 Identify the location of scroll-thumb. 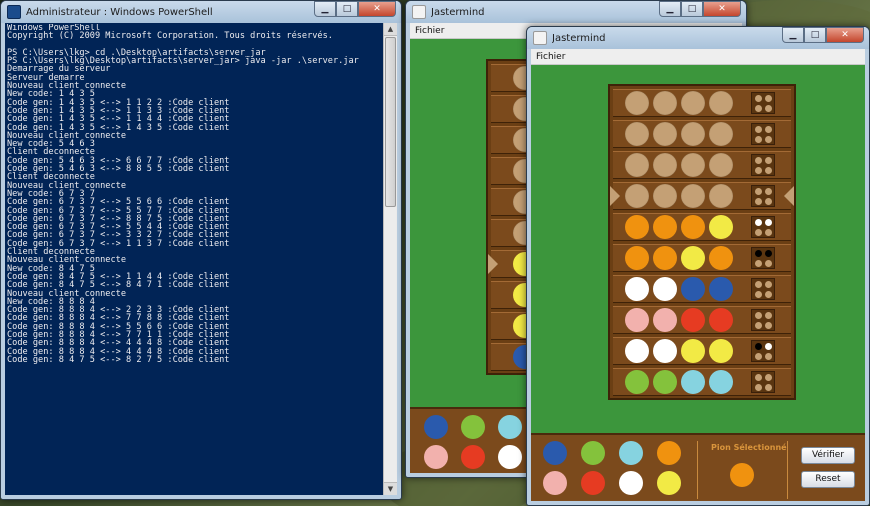
(390, 122).